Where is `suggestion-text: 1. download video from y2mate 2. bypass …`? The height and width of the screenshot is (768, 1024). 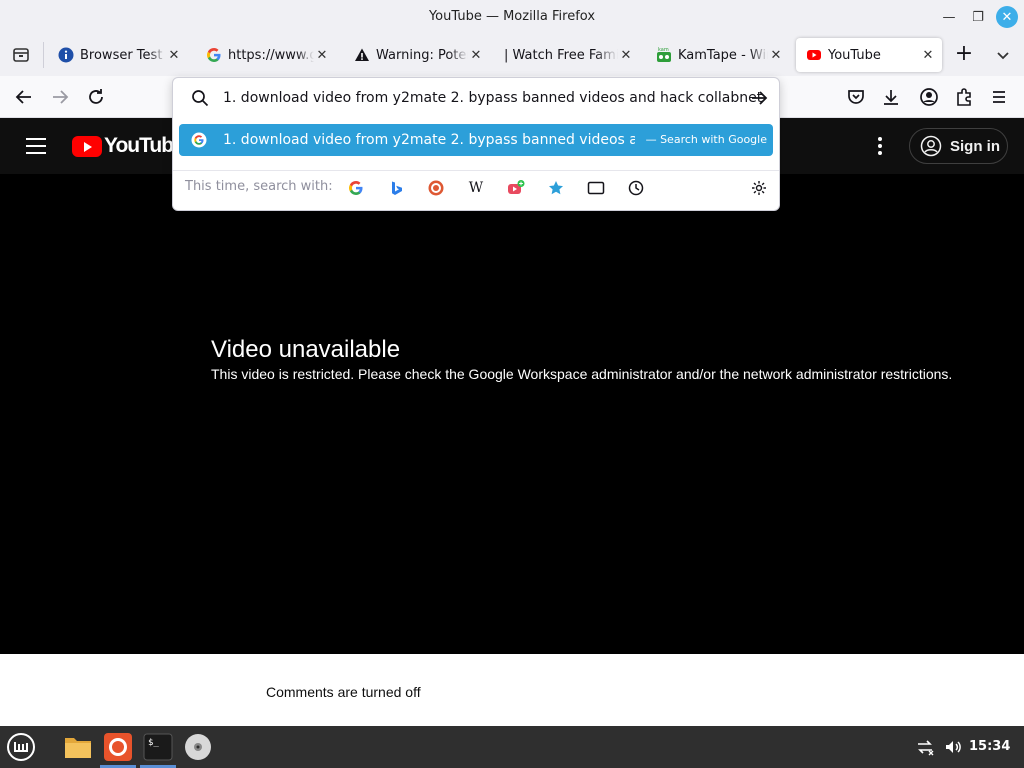 suggestion-text: 1. download video from y2mate 2. bypass … is located at coordinates (429, 140).